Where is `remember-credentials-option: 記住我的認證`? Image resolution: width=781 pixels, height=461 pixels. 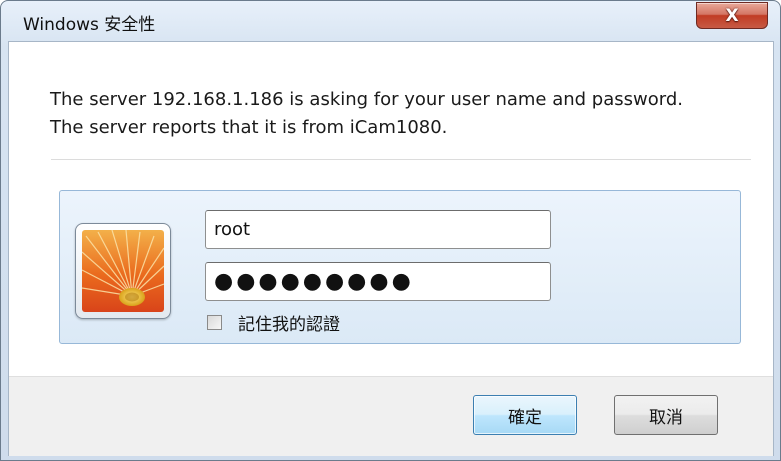 remember-credentials-option: 記住我的認證 is located at coordinates (273, 322).